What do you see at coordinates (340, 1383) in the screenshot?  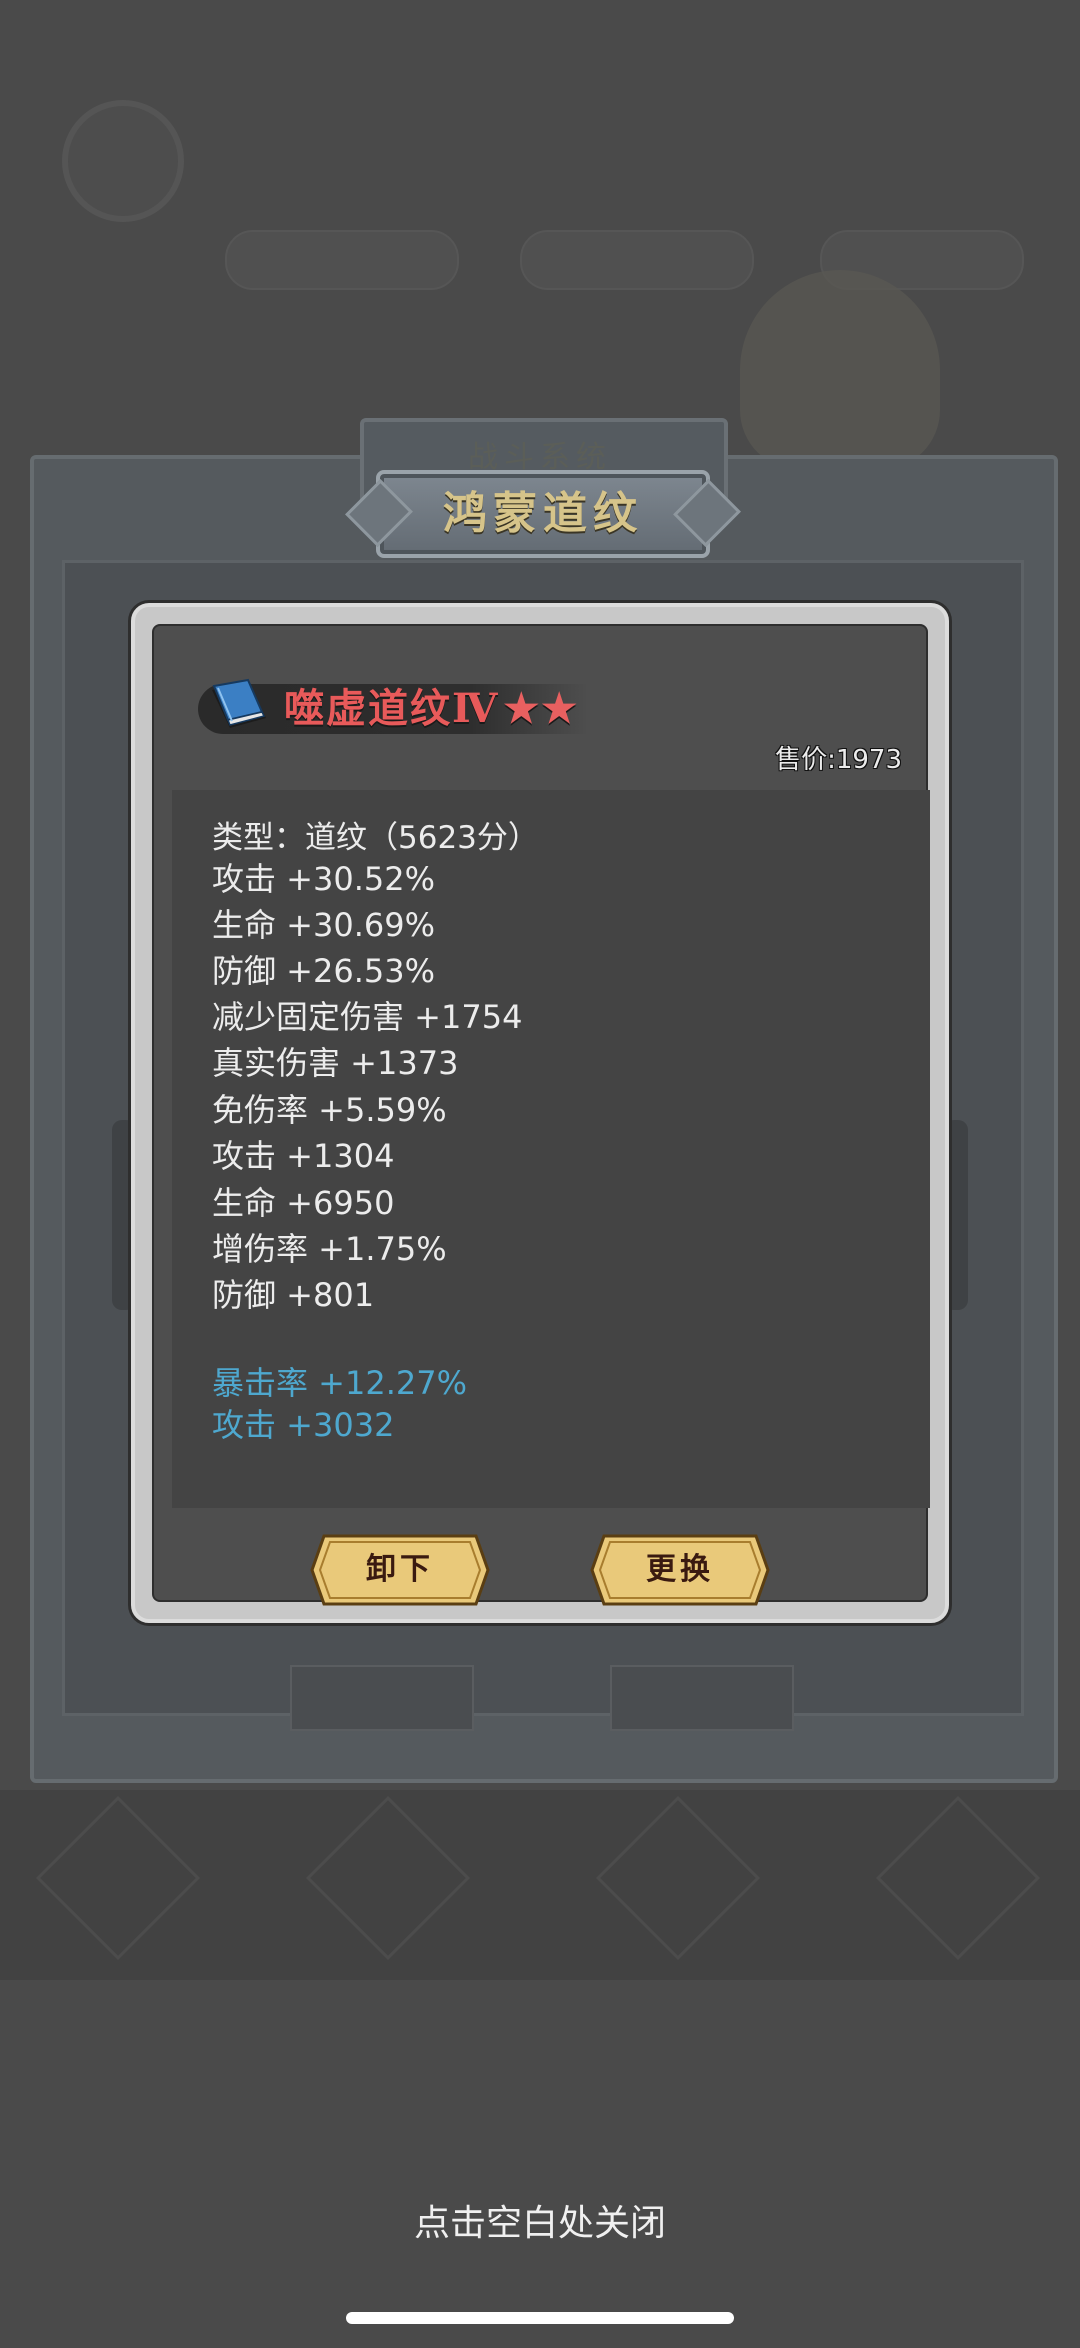 I see `bonus-stat-line: 暴击率 +12.27%` at bounding box center [340, 1383].